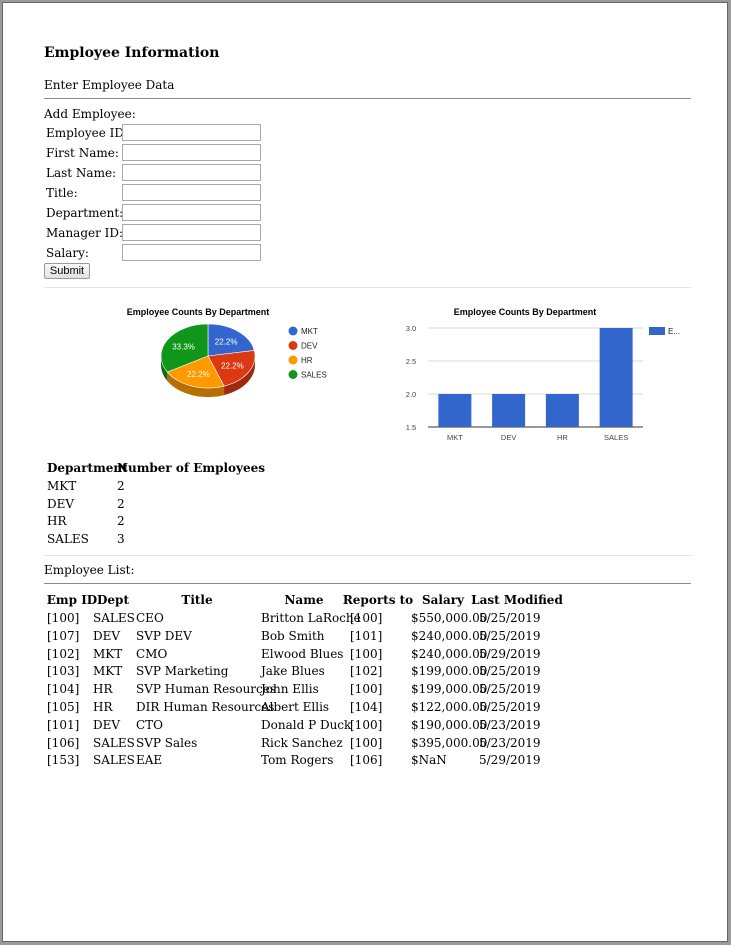 The width and height of the screenshot is (731, 945). I want to click on pie-chart-title: Employee Counts By Department, so click(198, 312).